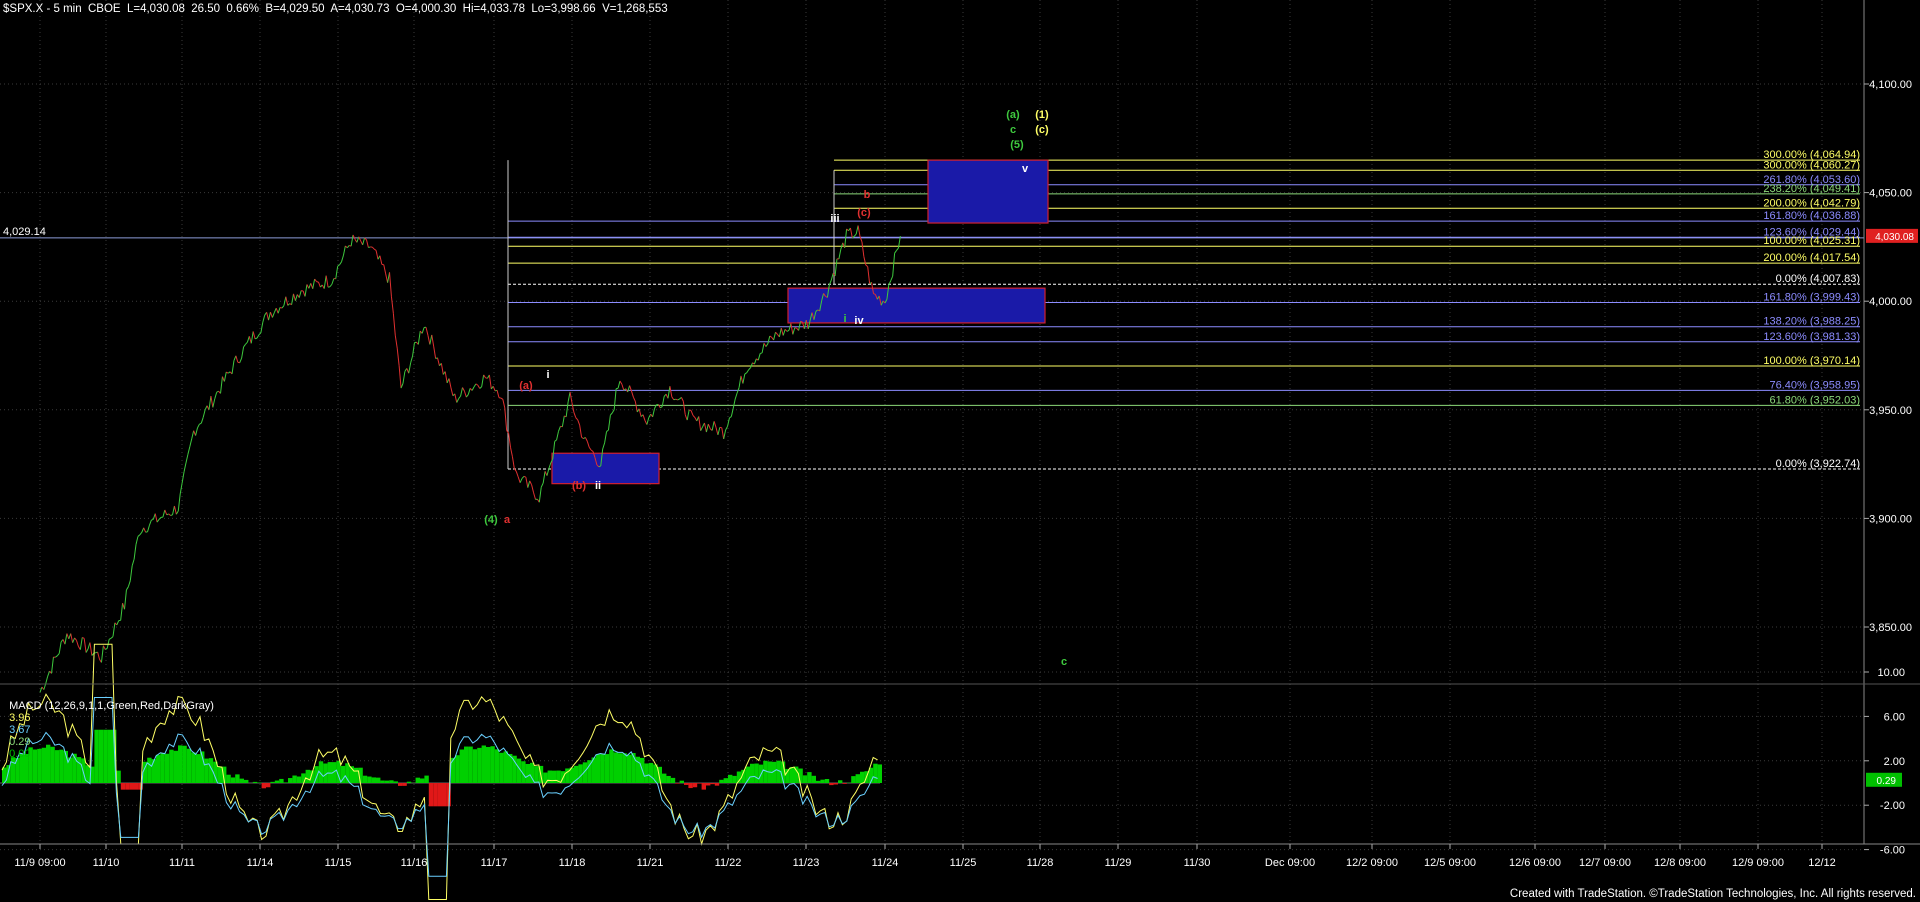 This screenshot has width=1920, height=902. Describe the element at coordinates (1025, 169) in the screenshot. I see `wave-label-v: v` at that location.